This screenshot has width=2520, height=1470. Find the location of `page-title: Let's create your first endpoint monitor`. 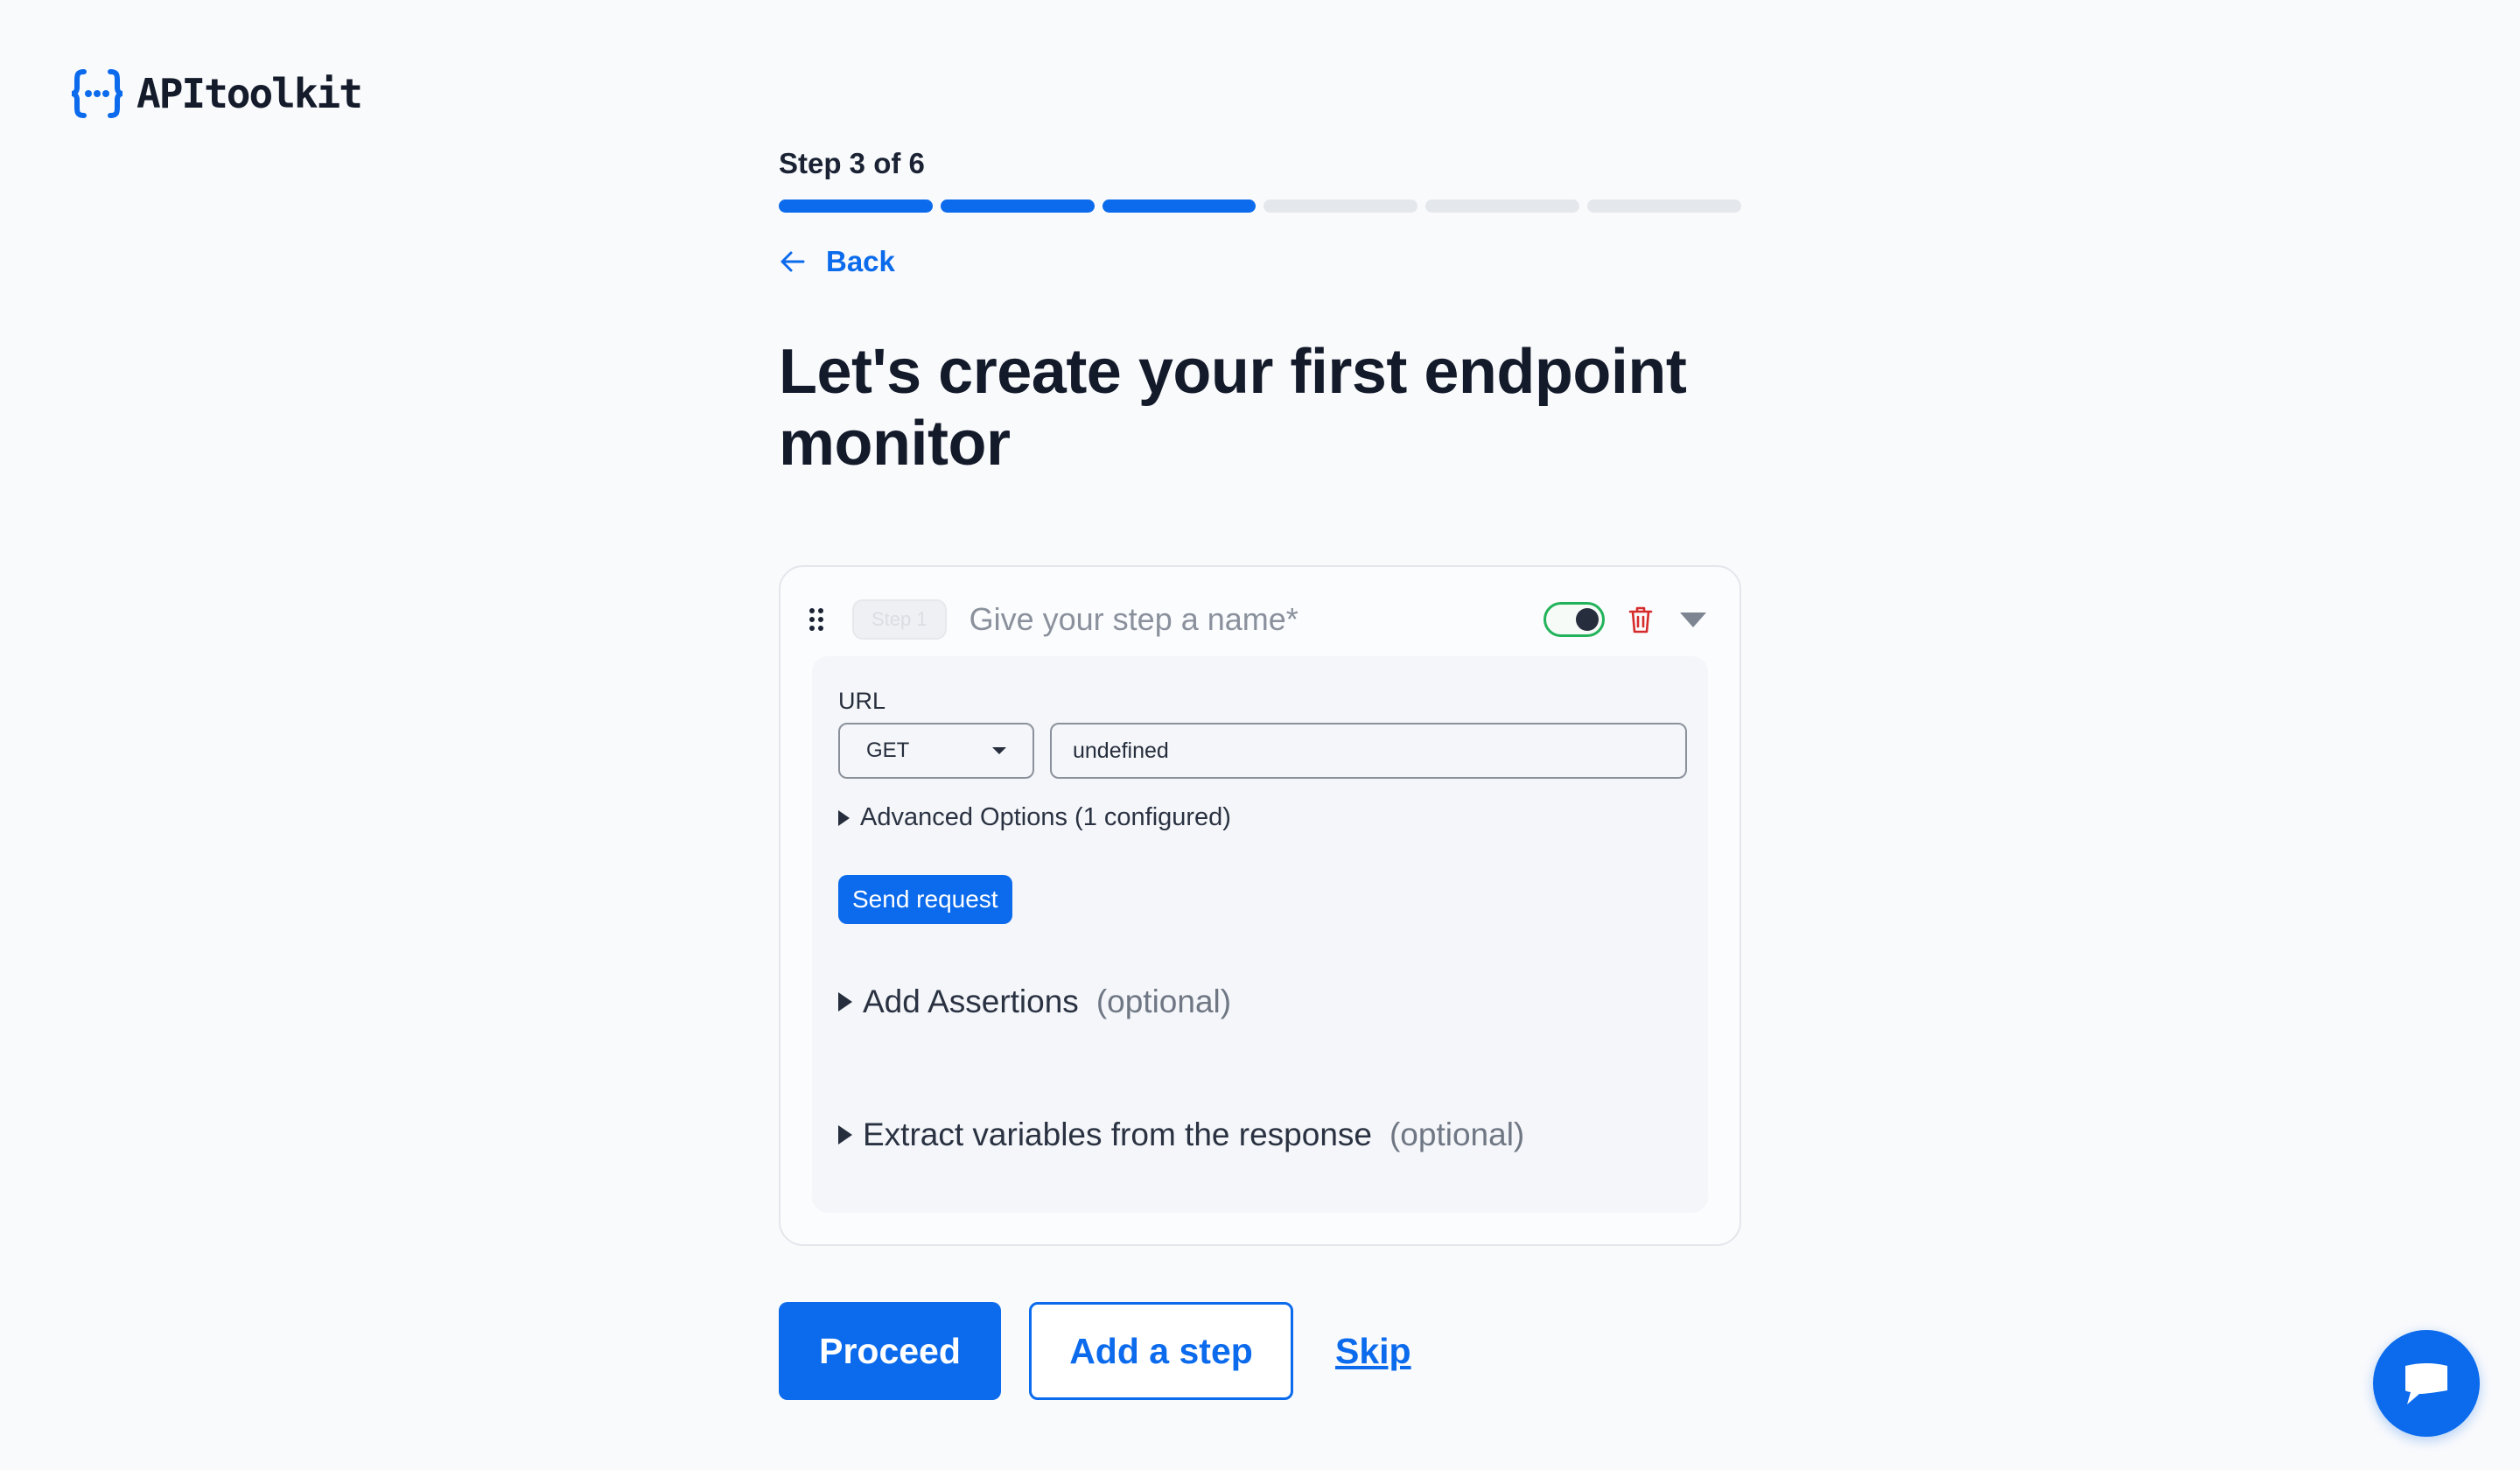

page-title: Let's create your first endpoint monitor is located at coordinates (1233, 408).